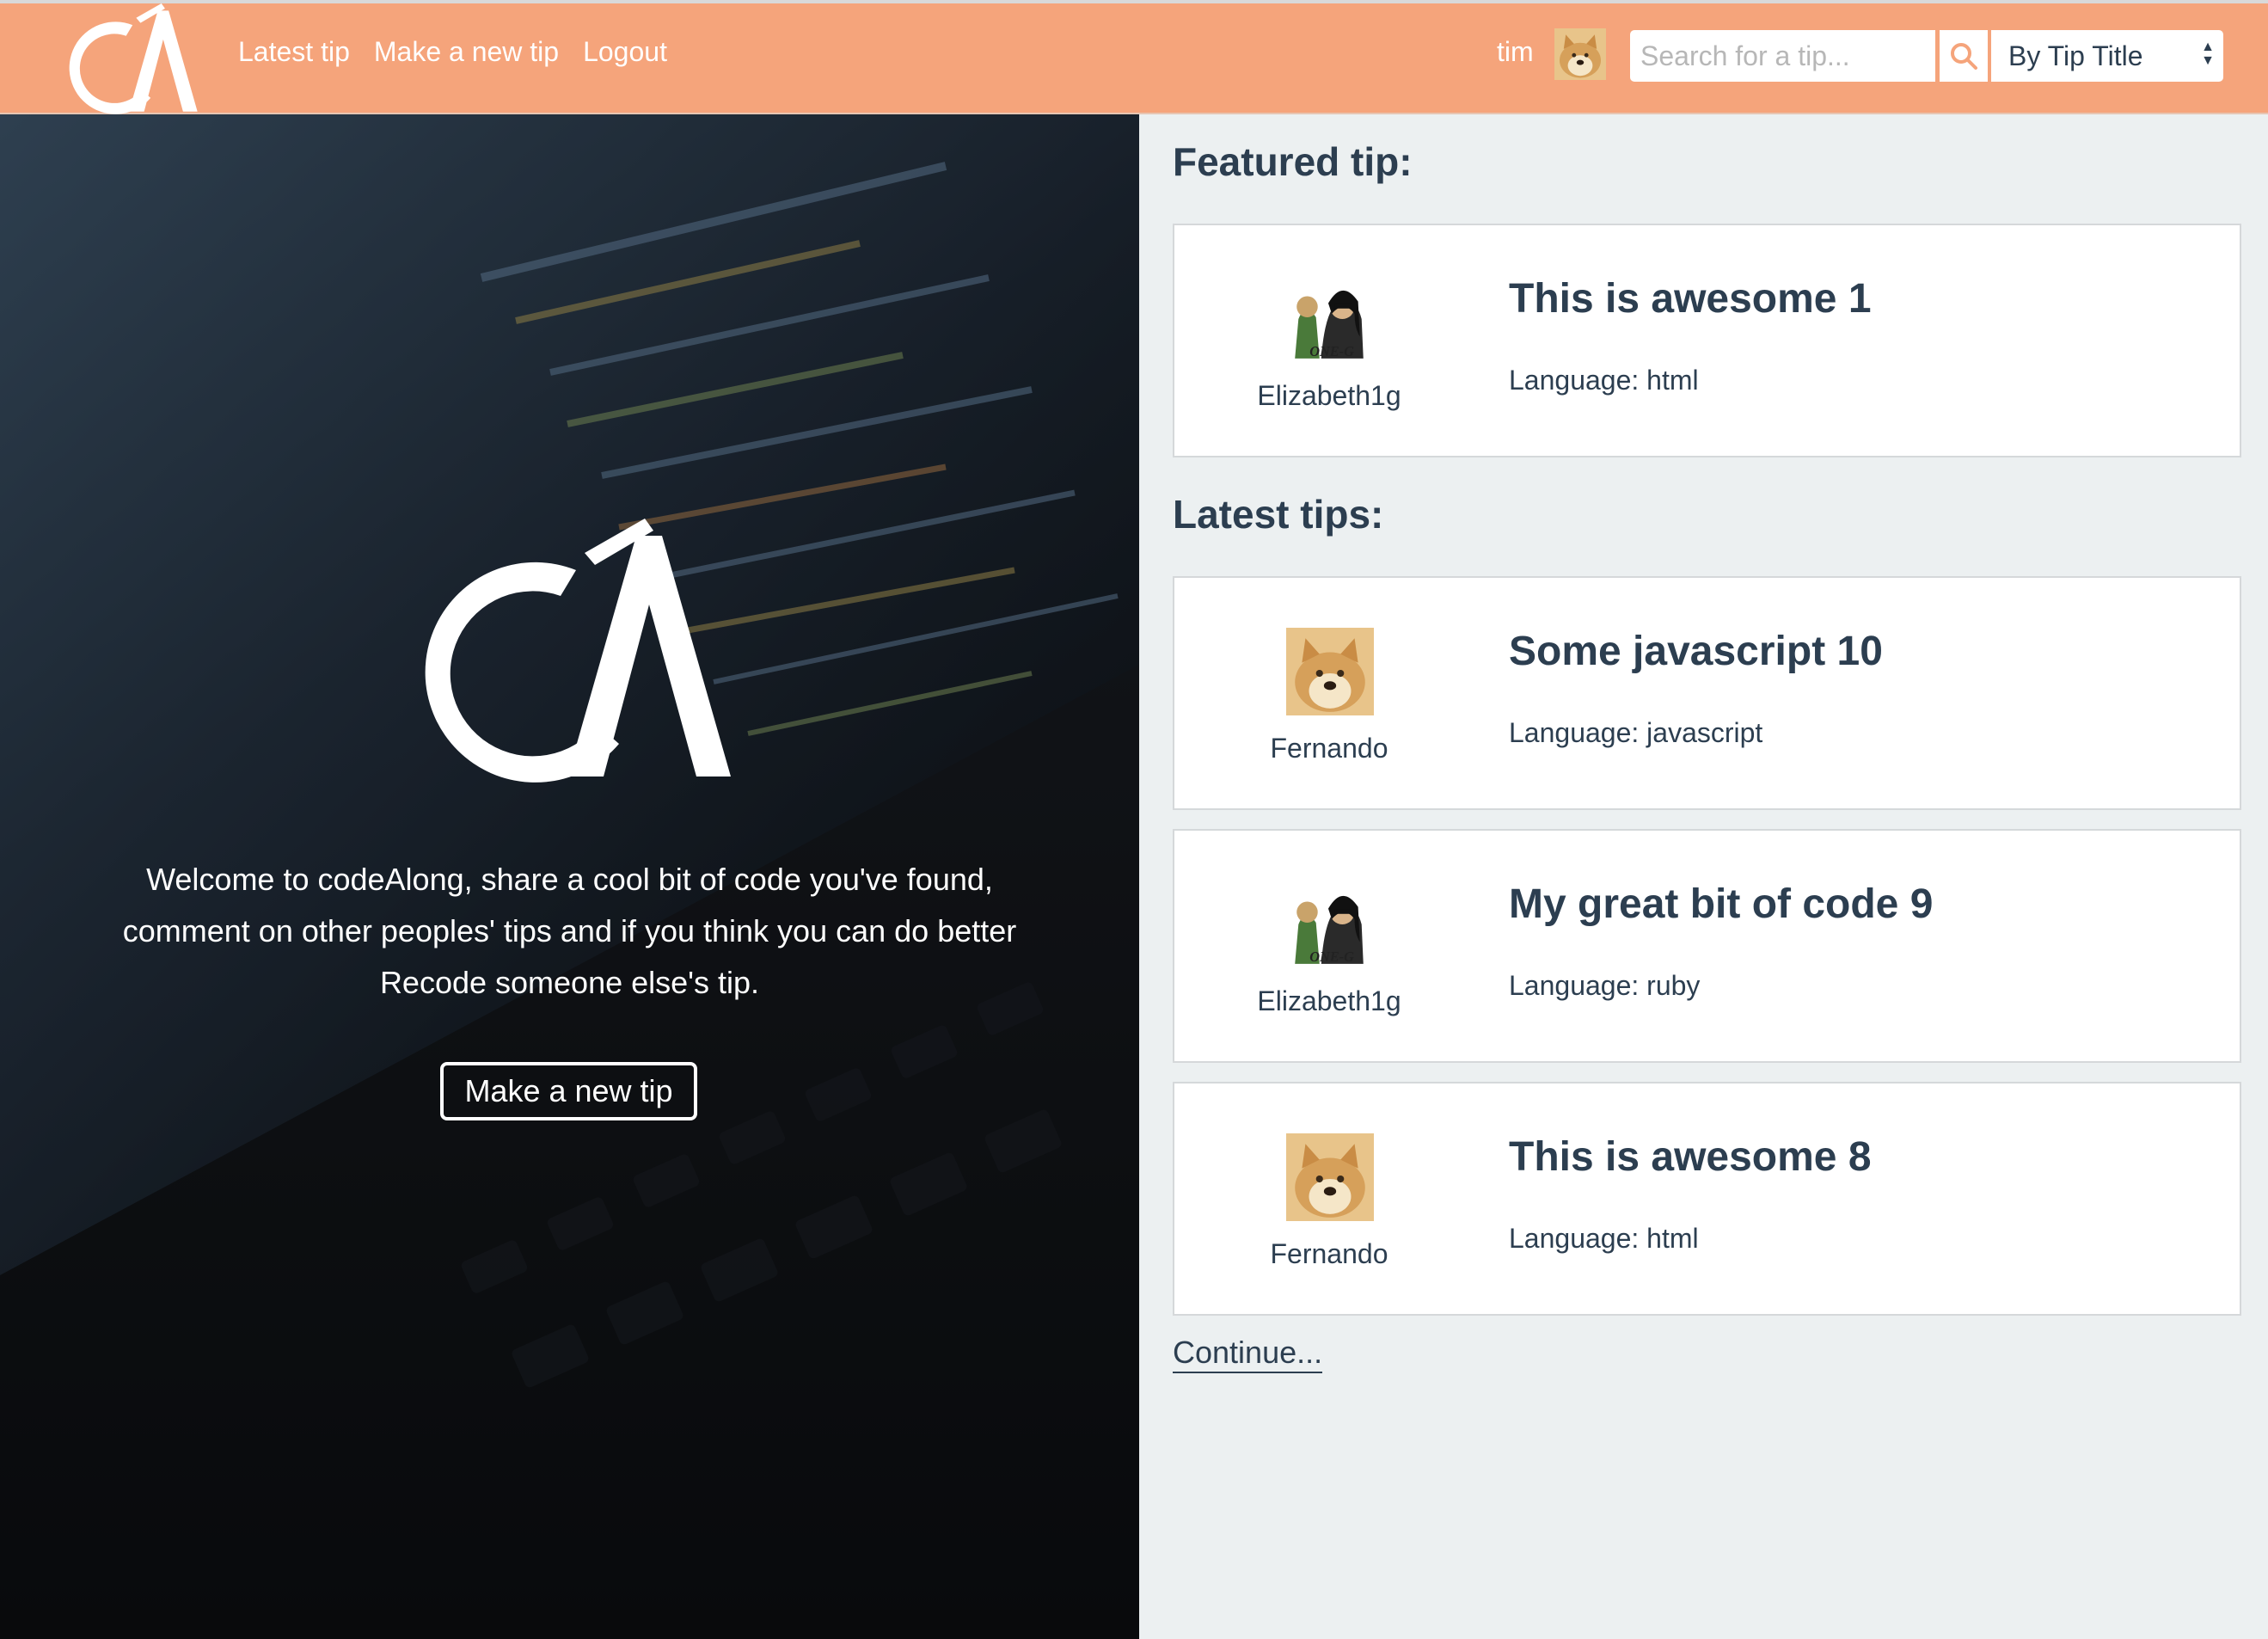 The height and width of the screenshot is (1639, 2268). Describe the element at coordinates (568, 1091) in the screenshot. I see `hero-make-new-tip-button: Make a new tip` at that location.